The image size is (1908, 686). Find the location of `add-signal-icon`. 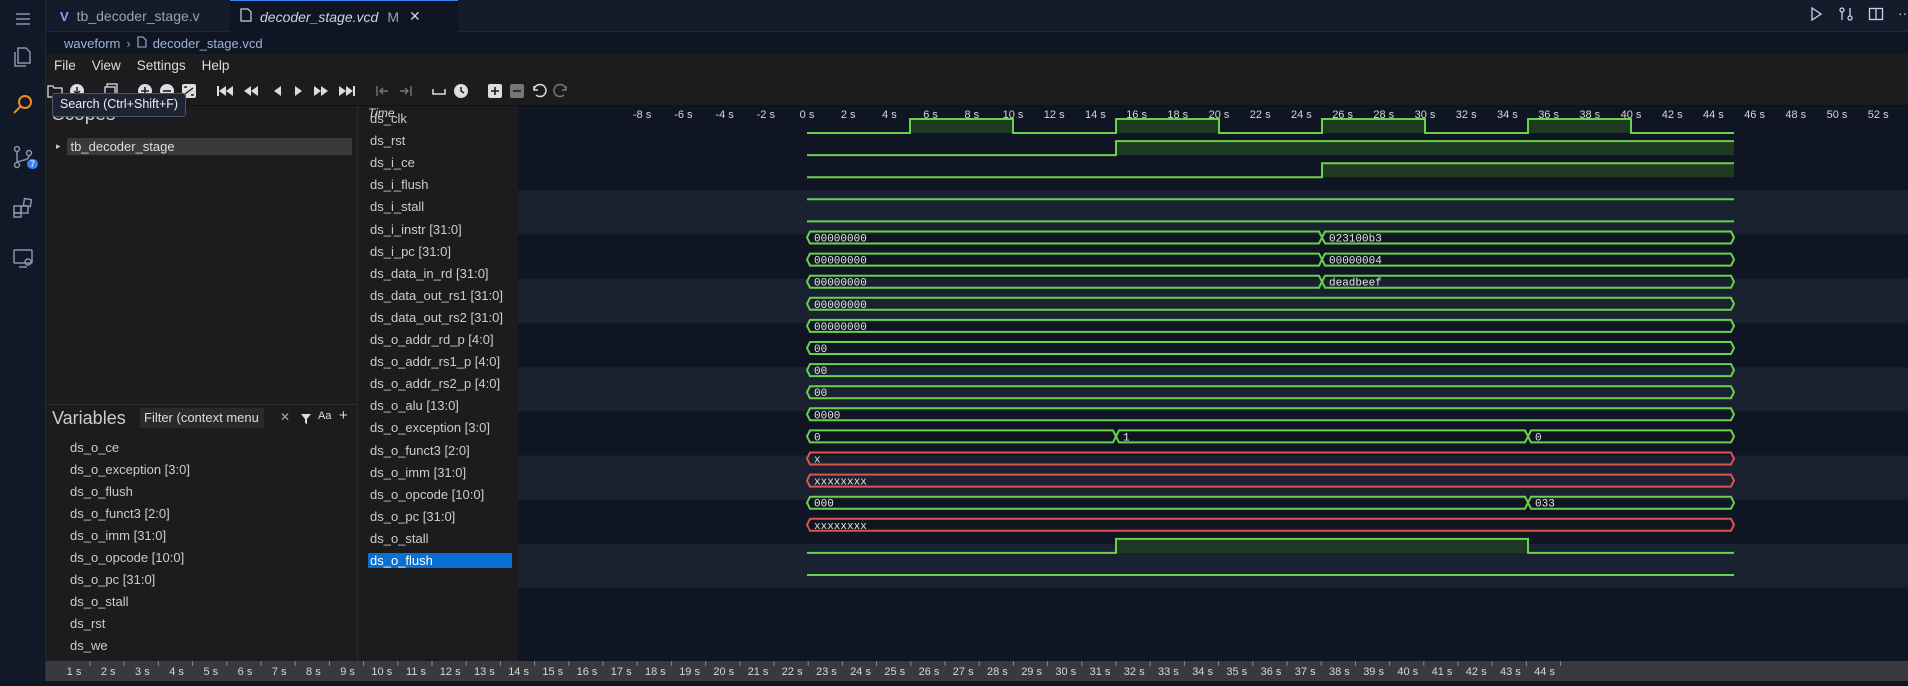

add-signal-icon is located at coordinates (495, 91).